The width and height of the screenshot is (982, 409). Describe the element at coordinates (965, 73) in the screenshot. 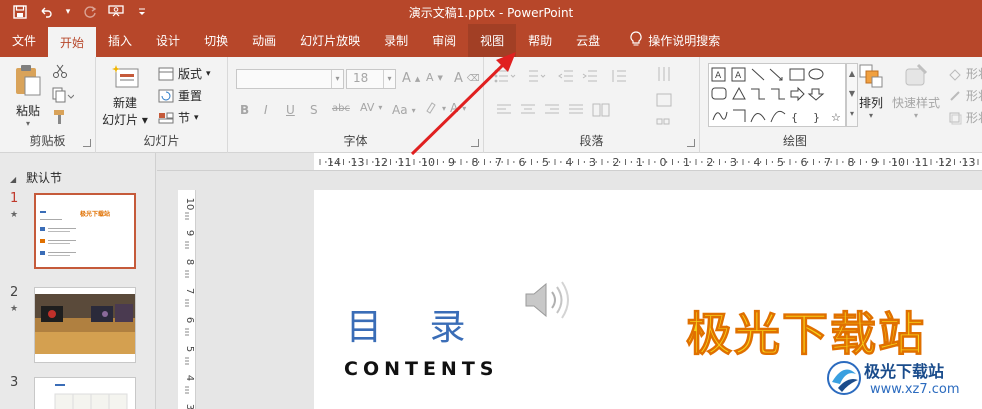

I see `shape-fill-button: 形状` at that location.